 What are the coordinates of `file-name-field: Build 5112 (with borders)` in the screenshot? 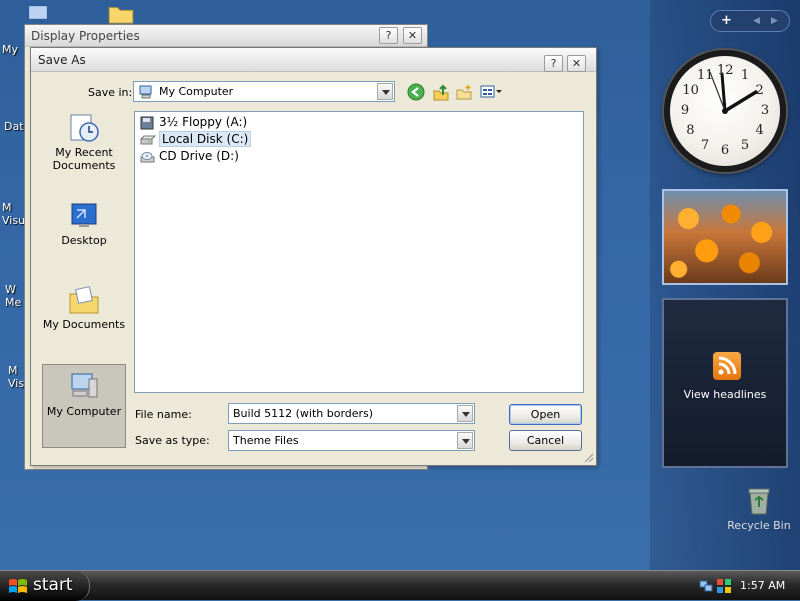 It's located at (351, 413).